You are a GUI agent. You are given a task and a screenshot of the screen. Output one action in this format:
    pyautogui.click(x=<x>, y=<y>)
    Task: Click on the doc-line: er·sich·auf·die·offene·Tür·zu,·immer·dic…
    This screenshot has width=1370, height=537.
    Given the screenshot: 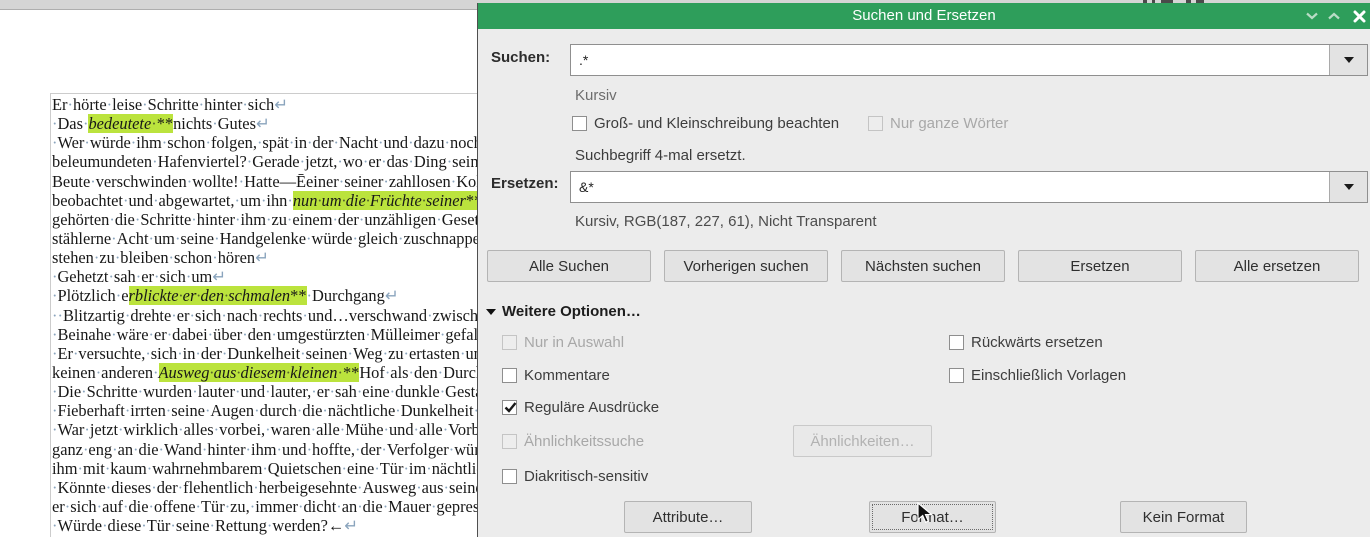 What is the action you would take?
    pyautogui.click(x=265, y=506)
    